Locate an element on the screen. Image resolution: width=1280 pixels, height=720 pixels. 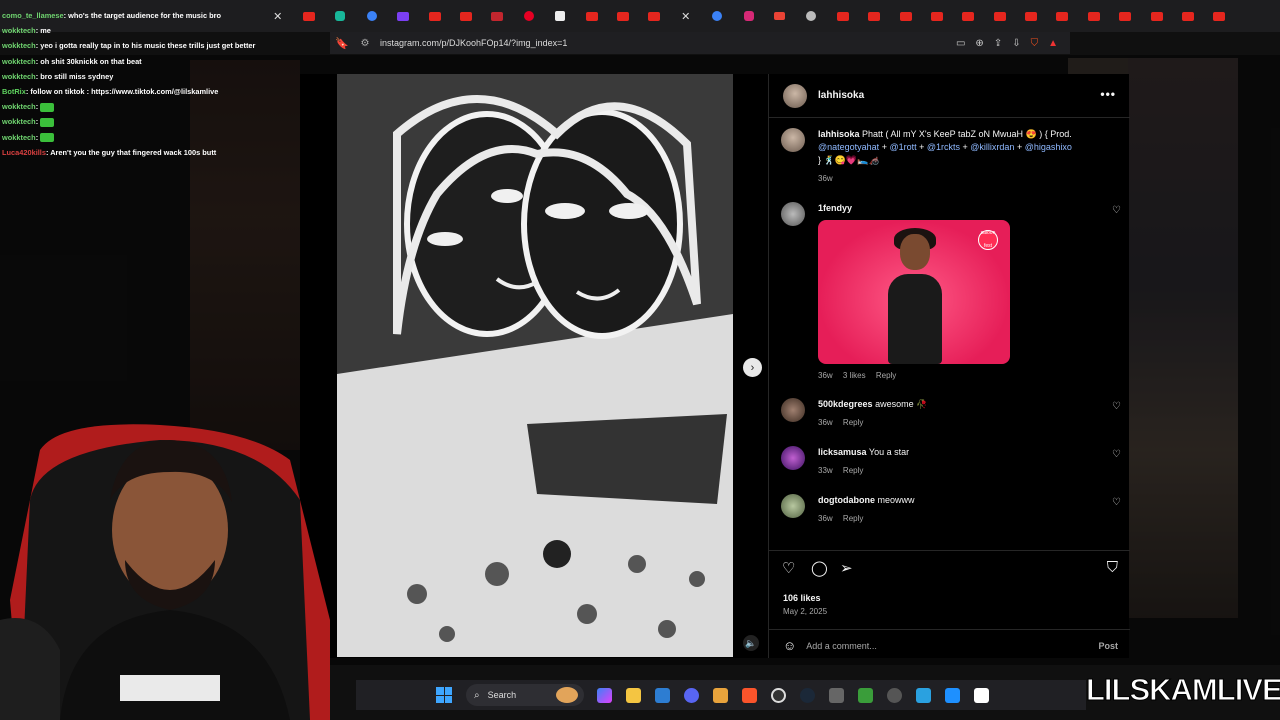
taskbar-app-steam is located at coordinates (807, 695).